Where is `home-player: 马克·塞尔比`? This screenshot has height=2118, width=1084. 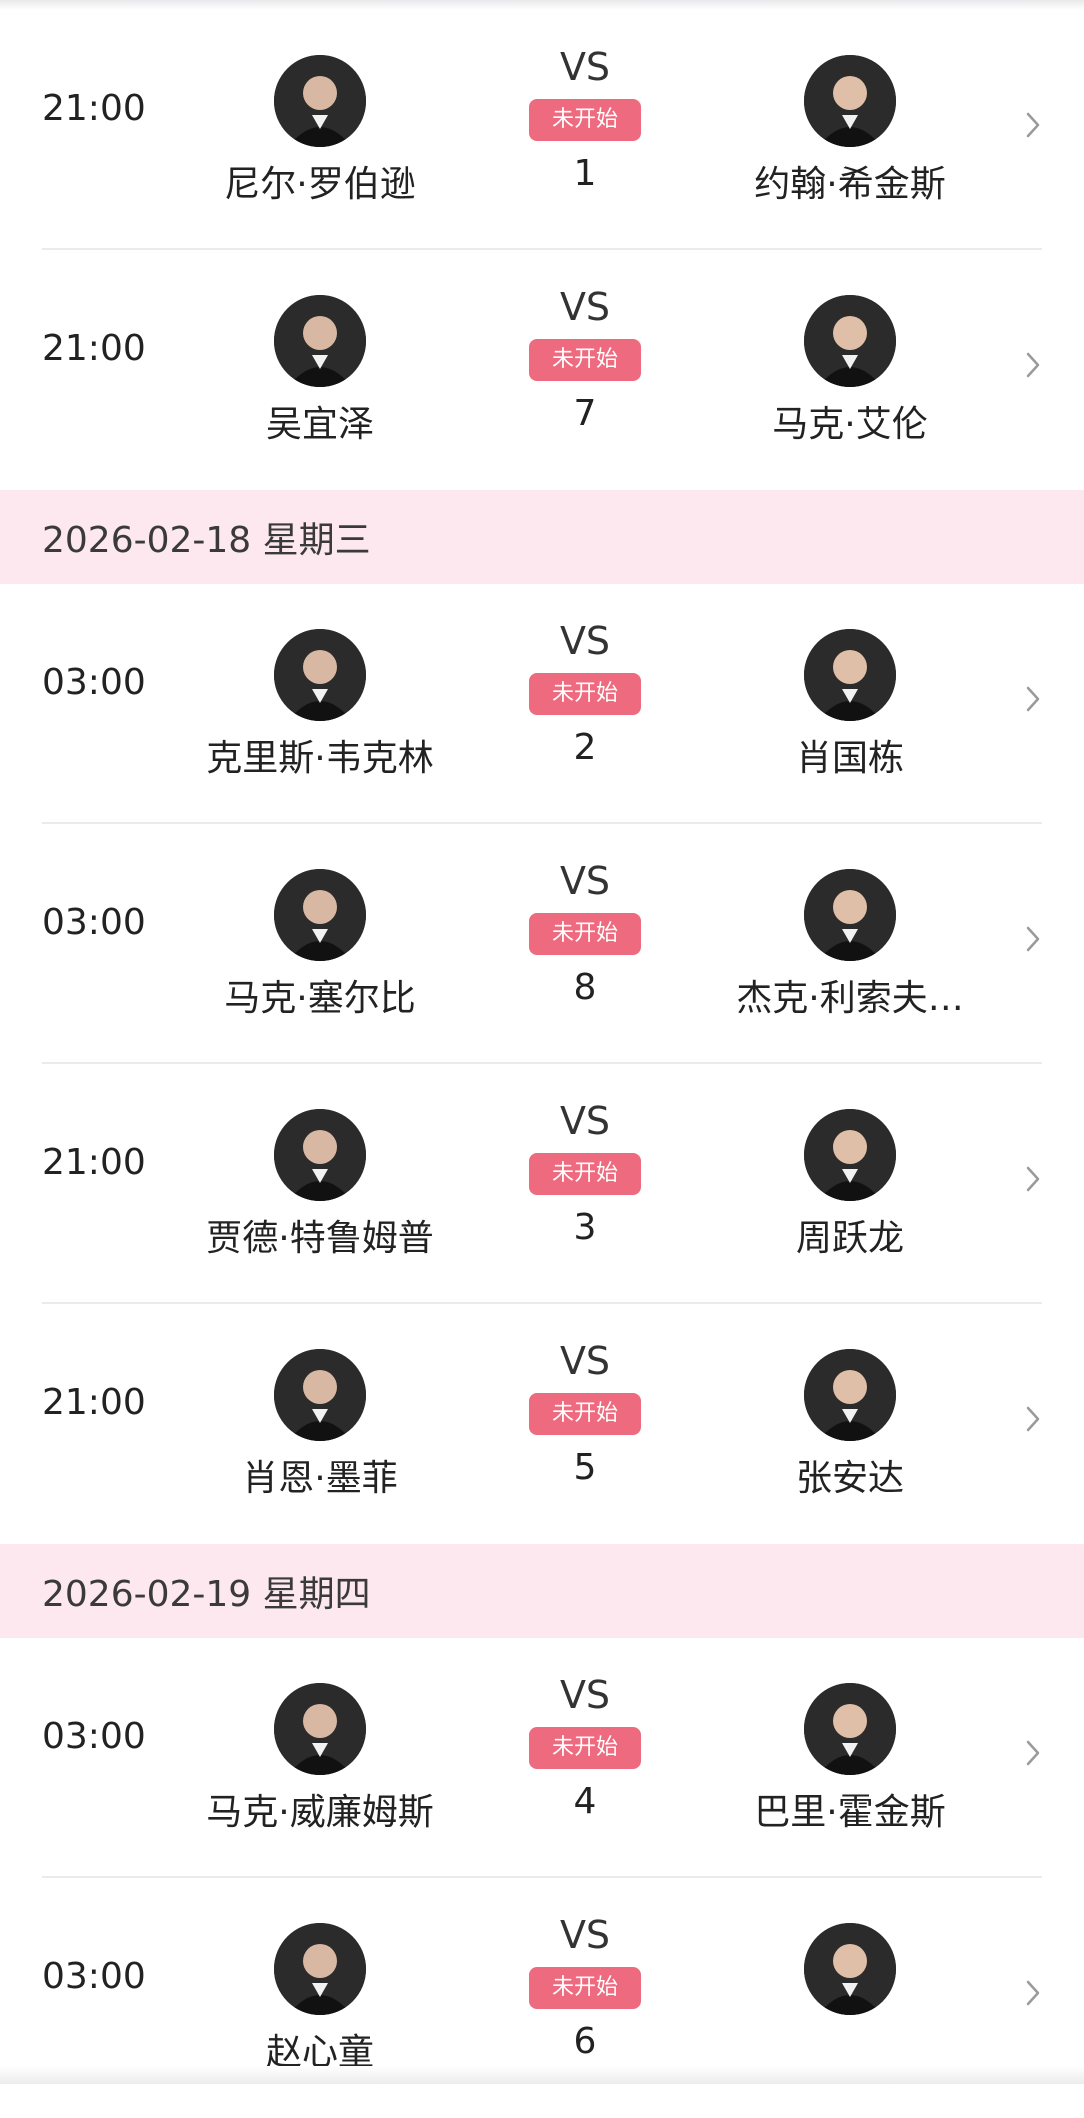 home-player: 马克·塞尔比 is located at coordinates (320, 945).